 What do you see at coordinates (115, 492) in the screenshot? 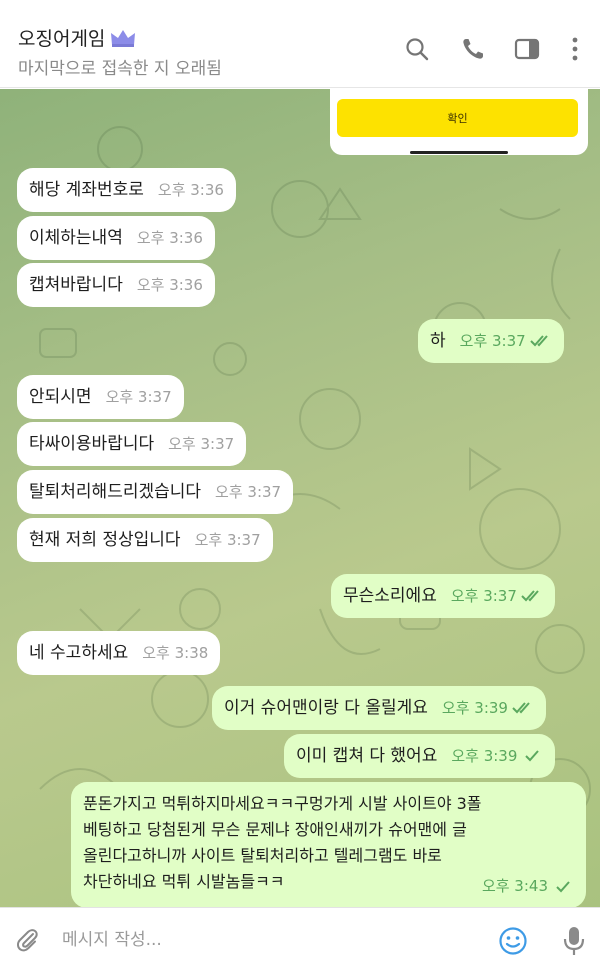
I see `message-text: 탈퇴처리해드리겠습니다` at bounding box center [115, 492].